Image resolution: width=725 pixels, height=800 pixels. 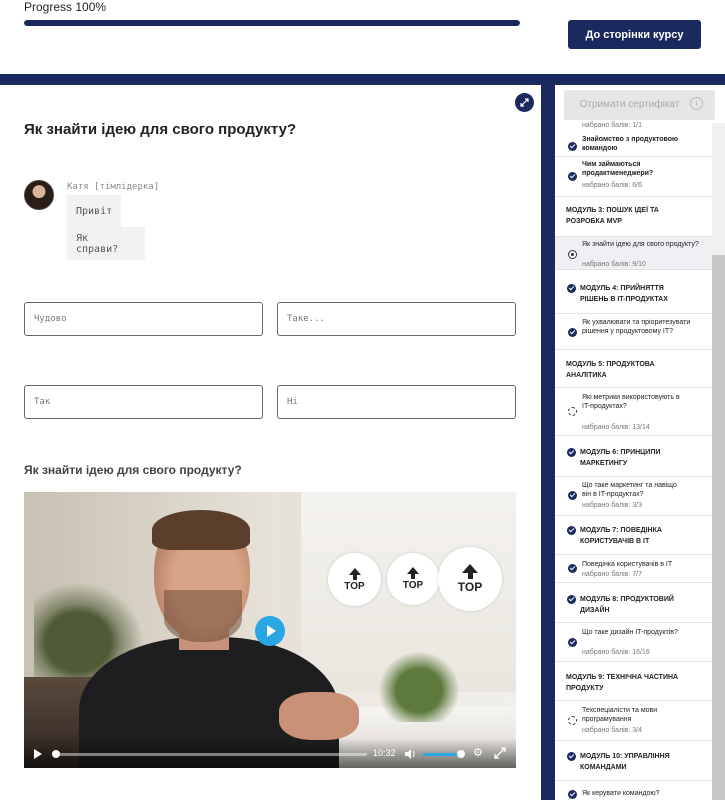 I want to click on sidebar-scrollbar, so click(x=718, y=527).